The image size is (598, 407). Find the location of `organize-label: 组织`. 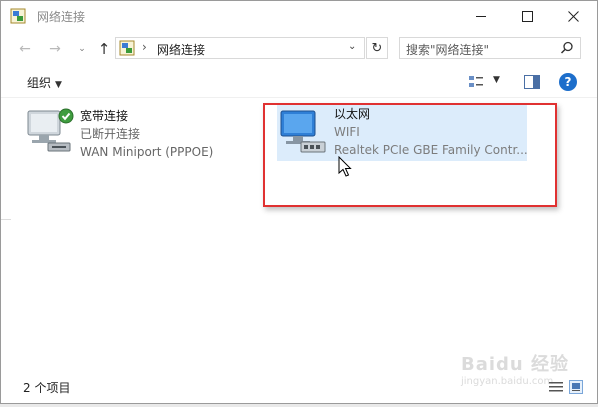

organize-label: 组织 is located at coordinates (39, 83).